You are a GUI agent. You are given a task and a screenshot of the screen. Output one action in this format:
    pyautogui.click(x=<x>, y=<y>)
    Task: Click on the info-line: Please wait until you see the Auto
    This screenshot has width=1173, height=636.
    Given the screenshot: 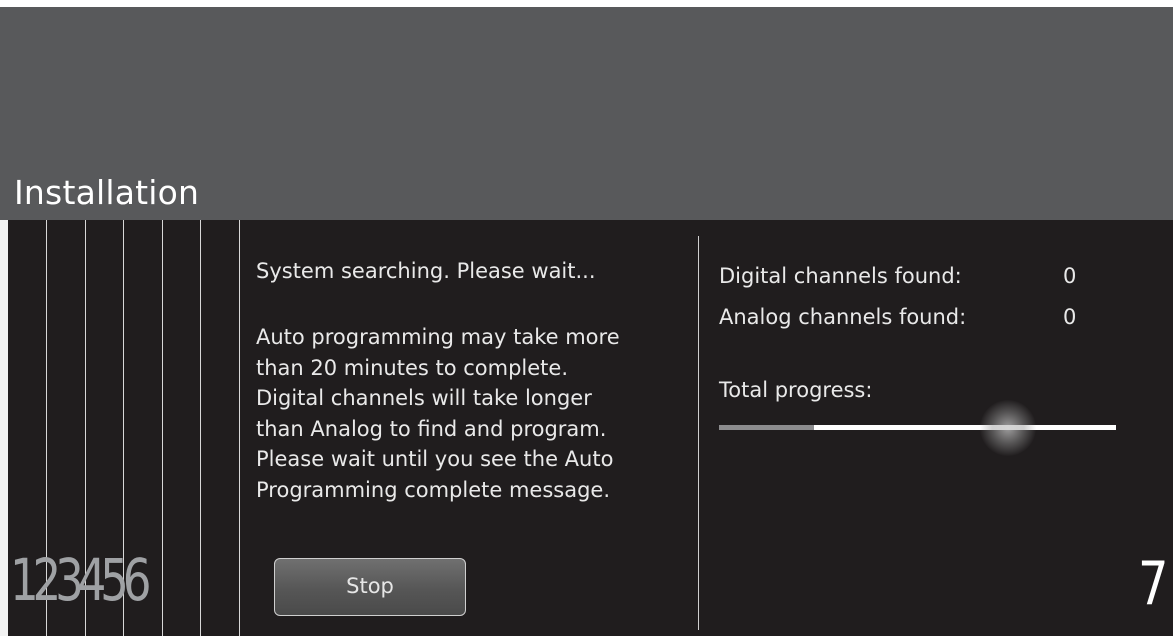 What is the action you would take?
    pyautogui.click(x=435, y=459)
    